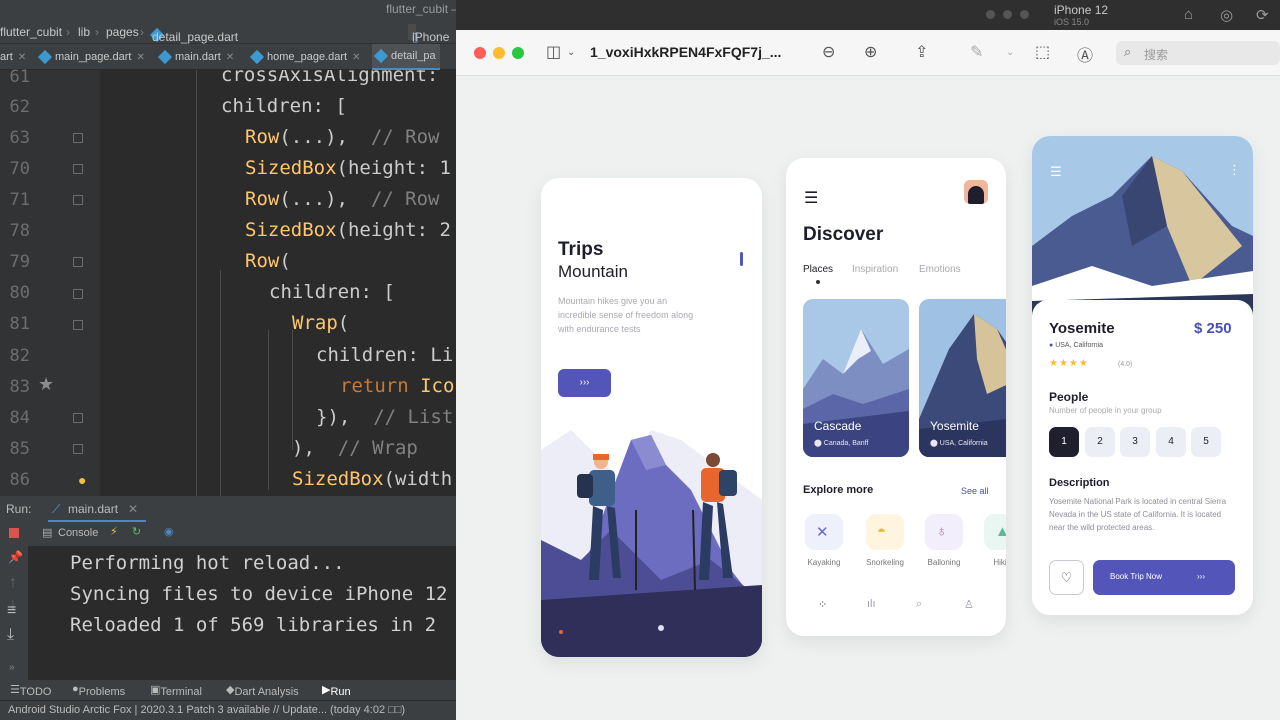 The image size is (1280, 720). I want to click on pin-icon: 📌, so click(15, 557).